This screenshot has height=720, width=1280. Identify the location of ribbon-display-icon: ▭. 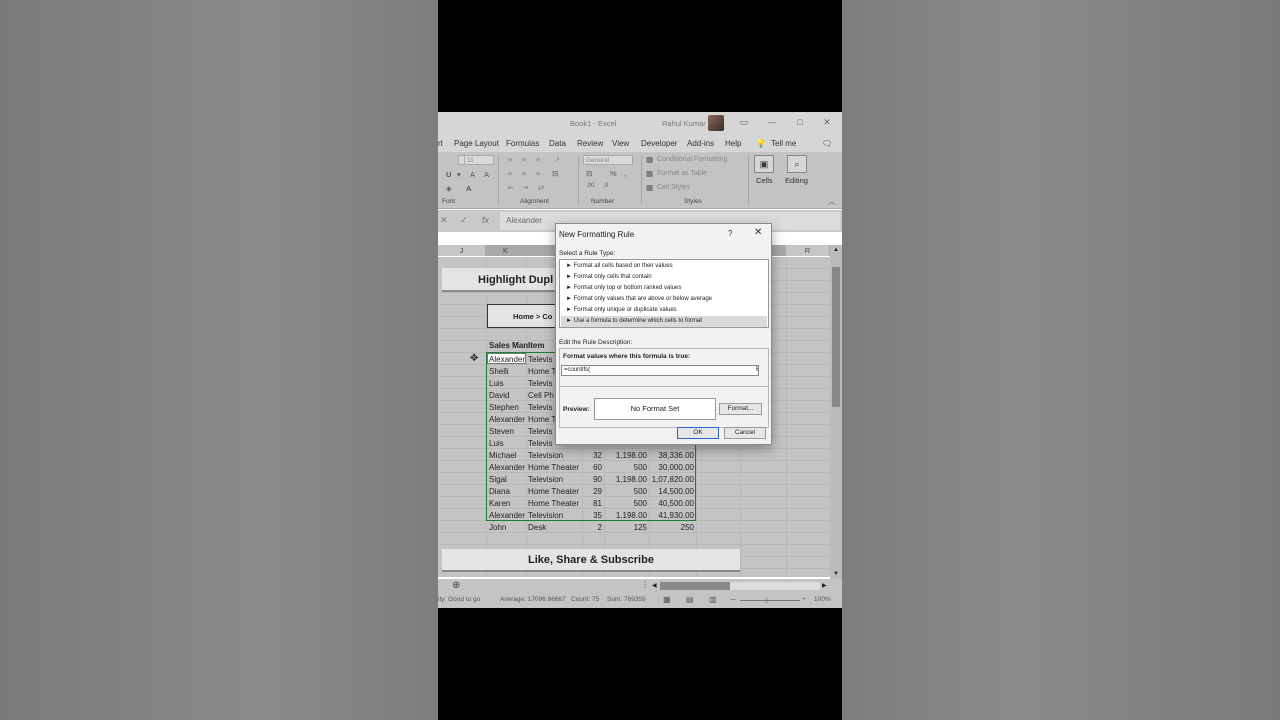
(744, 122).